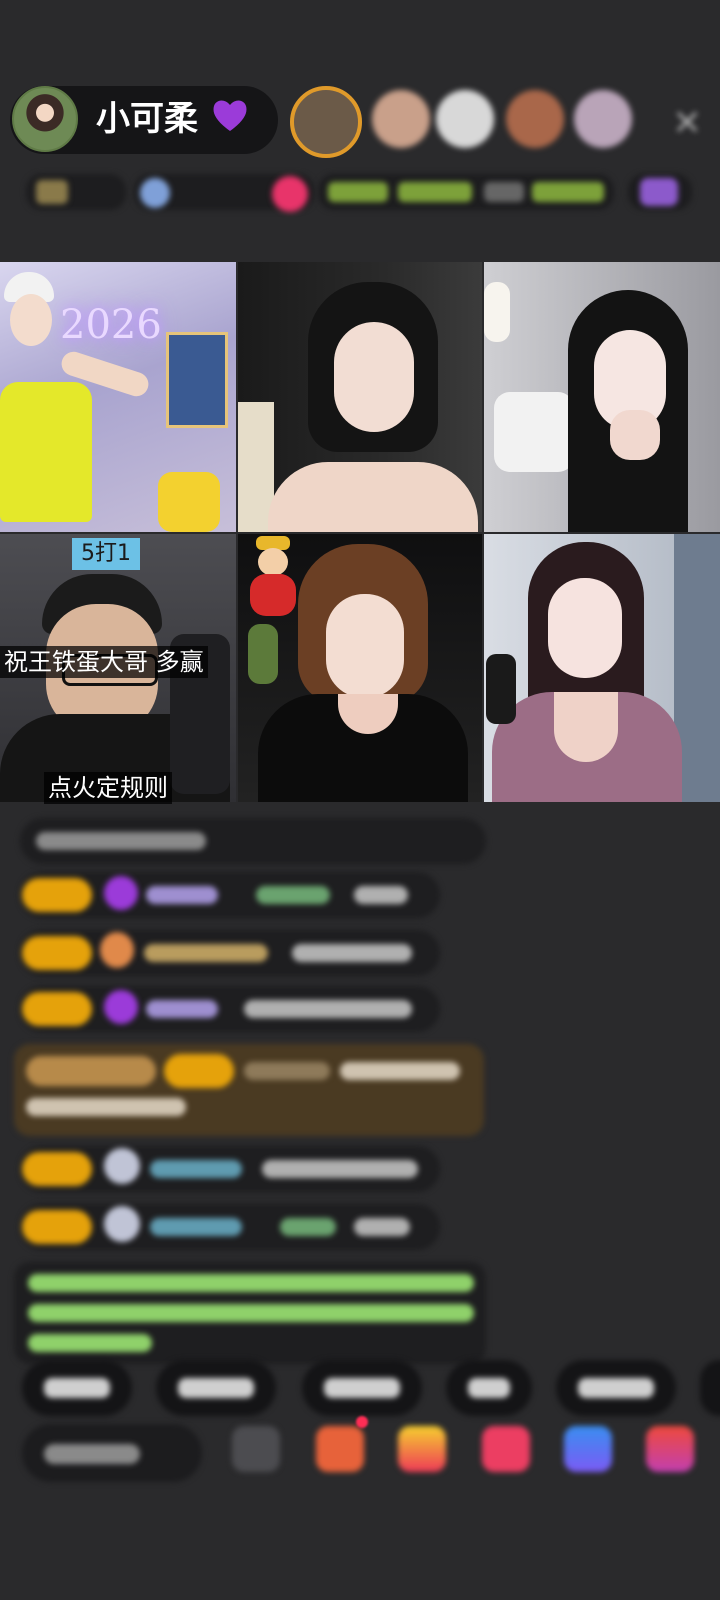  What do you see at coordinates (326, 122) in the screenshot?
I see `viewer-avatar-gold-frame` at bounding box center [326, 122].